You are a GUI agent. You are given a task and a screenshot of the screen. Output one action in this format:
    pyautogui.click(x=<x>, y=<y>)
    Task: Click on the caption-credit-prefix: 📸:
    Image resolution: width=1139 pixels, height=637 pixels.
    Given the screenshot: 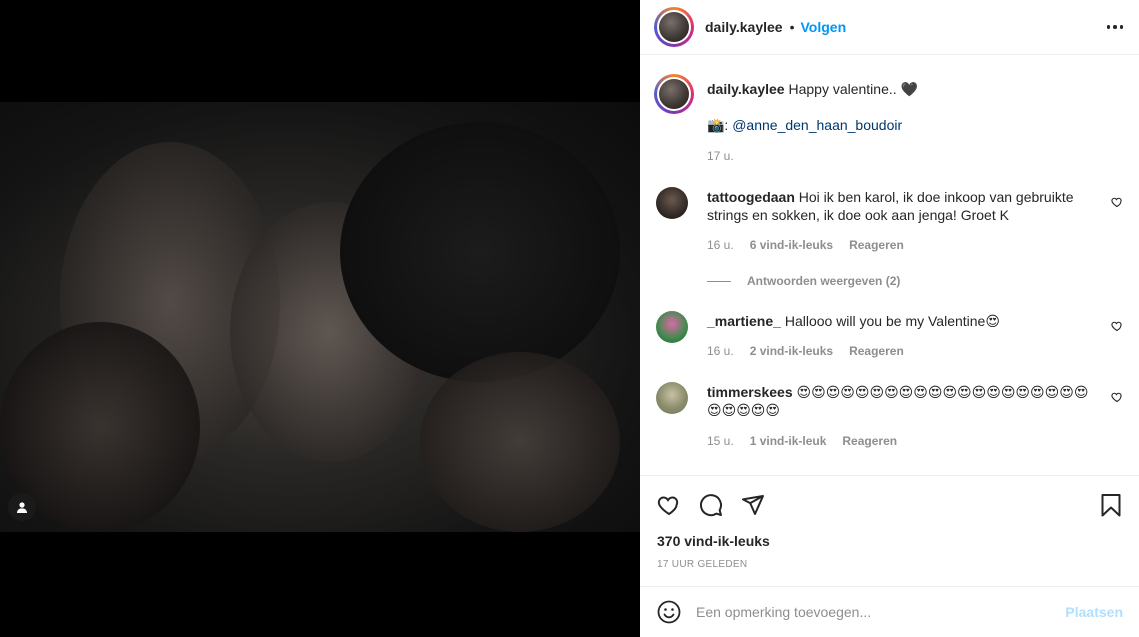 What is the action you would take?
    pyautogui.click(x=720, y=125)
    